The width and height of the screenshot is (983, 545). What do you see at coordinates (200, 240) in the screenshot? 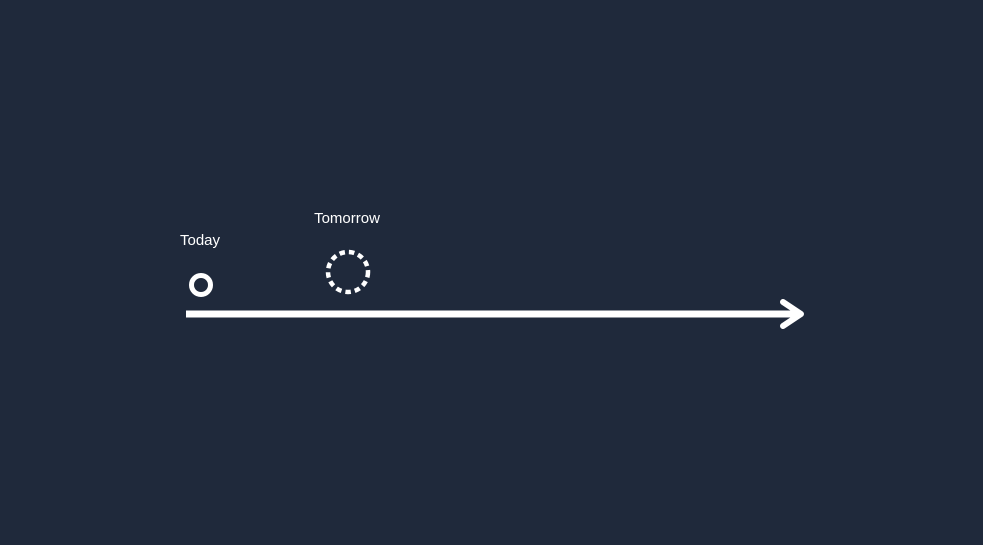
I see `today-label: Today` at bounding box center [200, 240].